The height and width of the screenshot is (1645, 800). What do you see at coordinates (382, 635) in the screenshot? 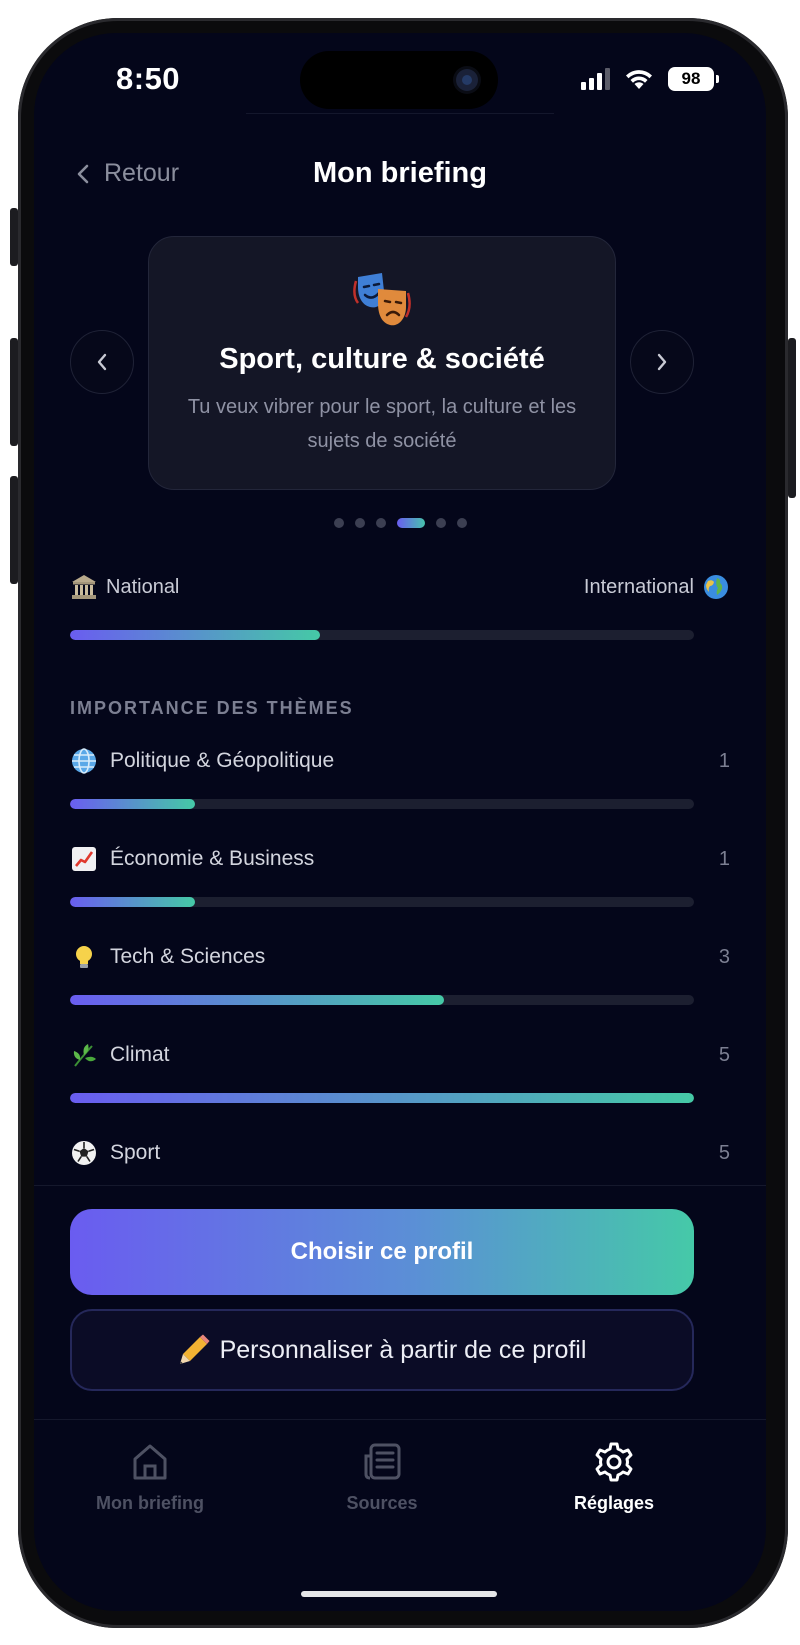
I see `scope-slider` at bounding box center [382, 635].